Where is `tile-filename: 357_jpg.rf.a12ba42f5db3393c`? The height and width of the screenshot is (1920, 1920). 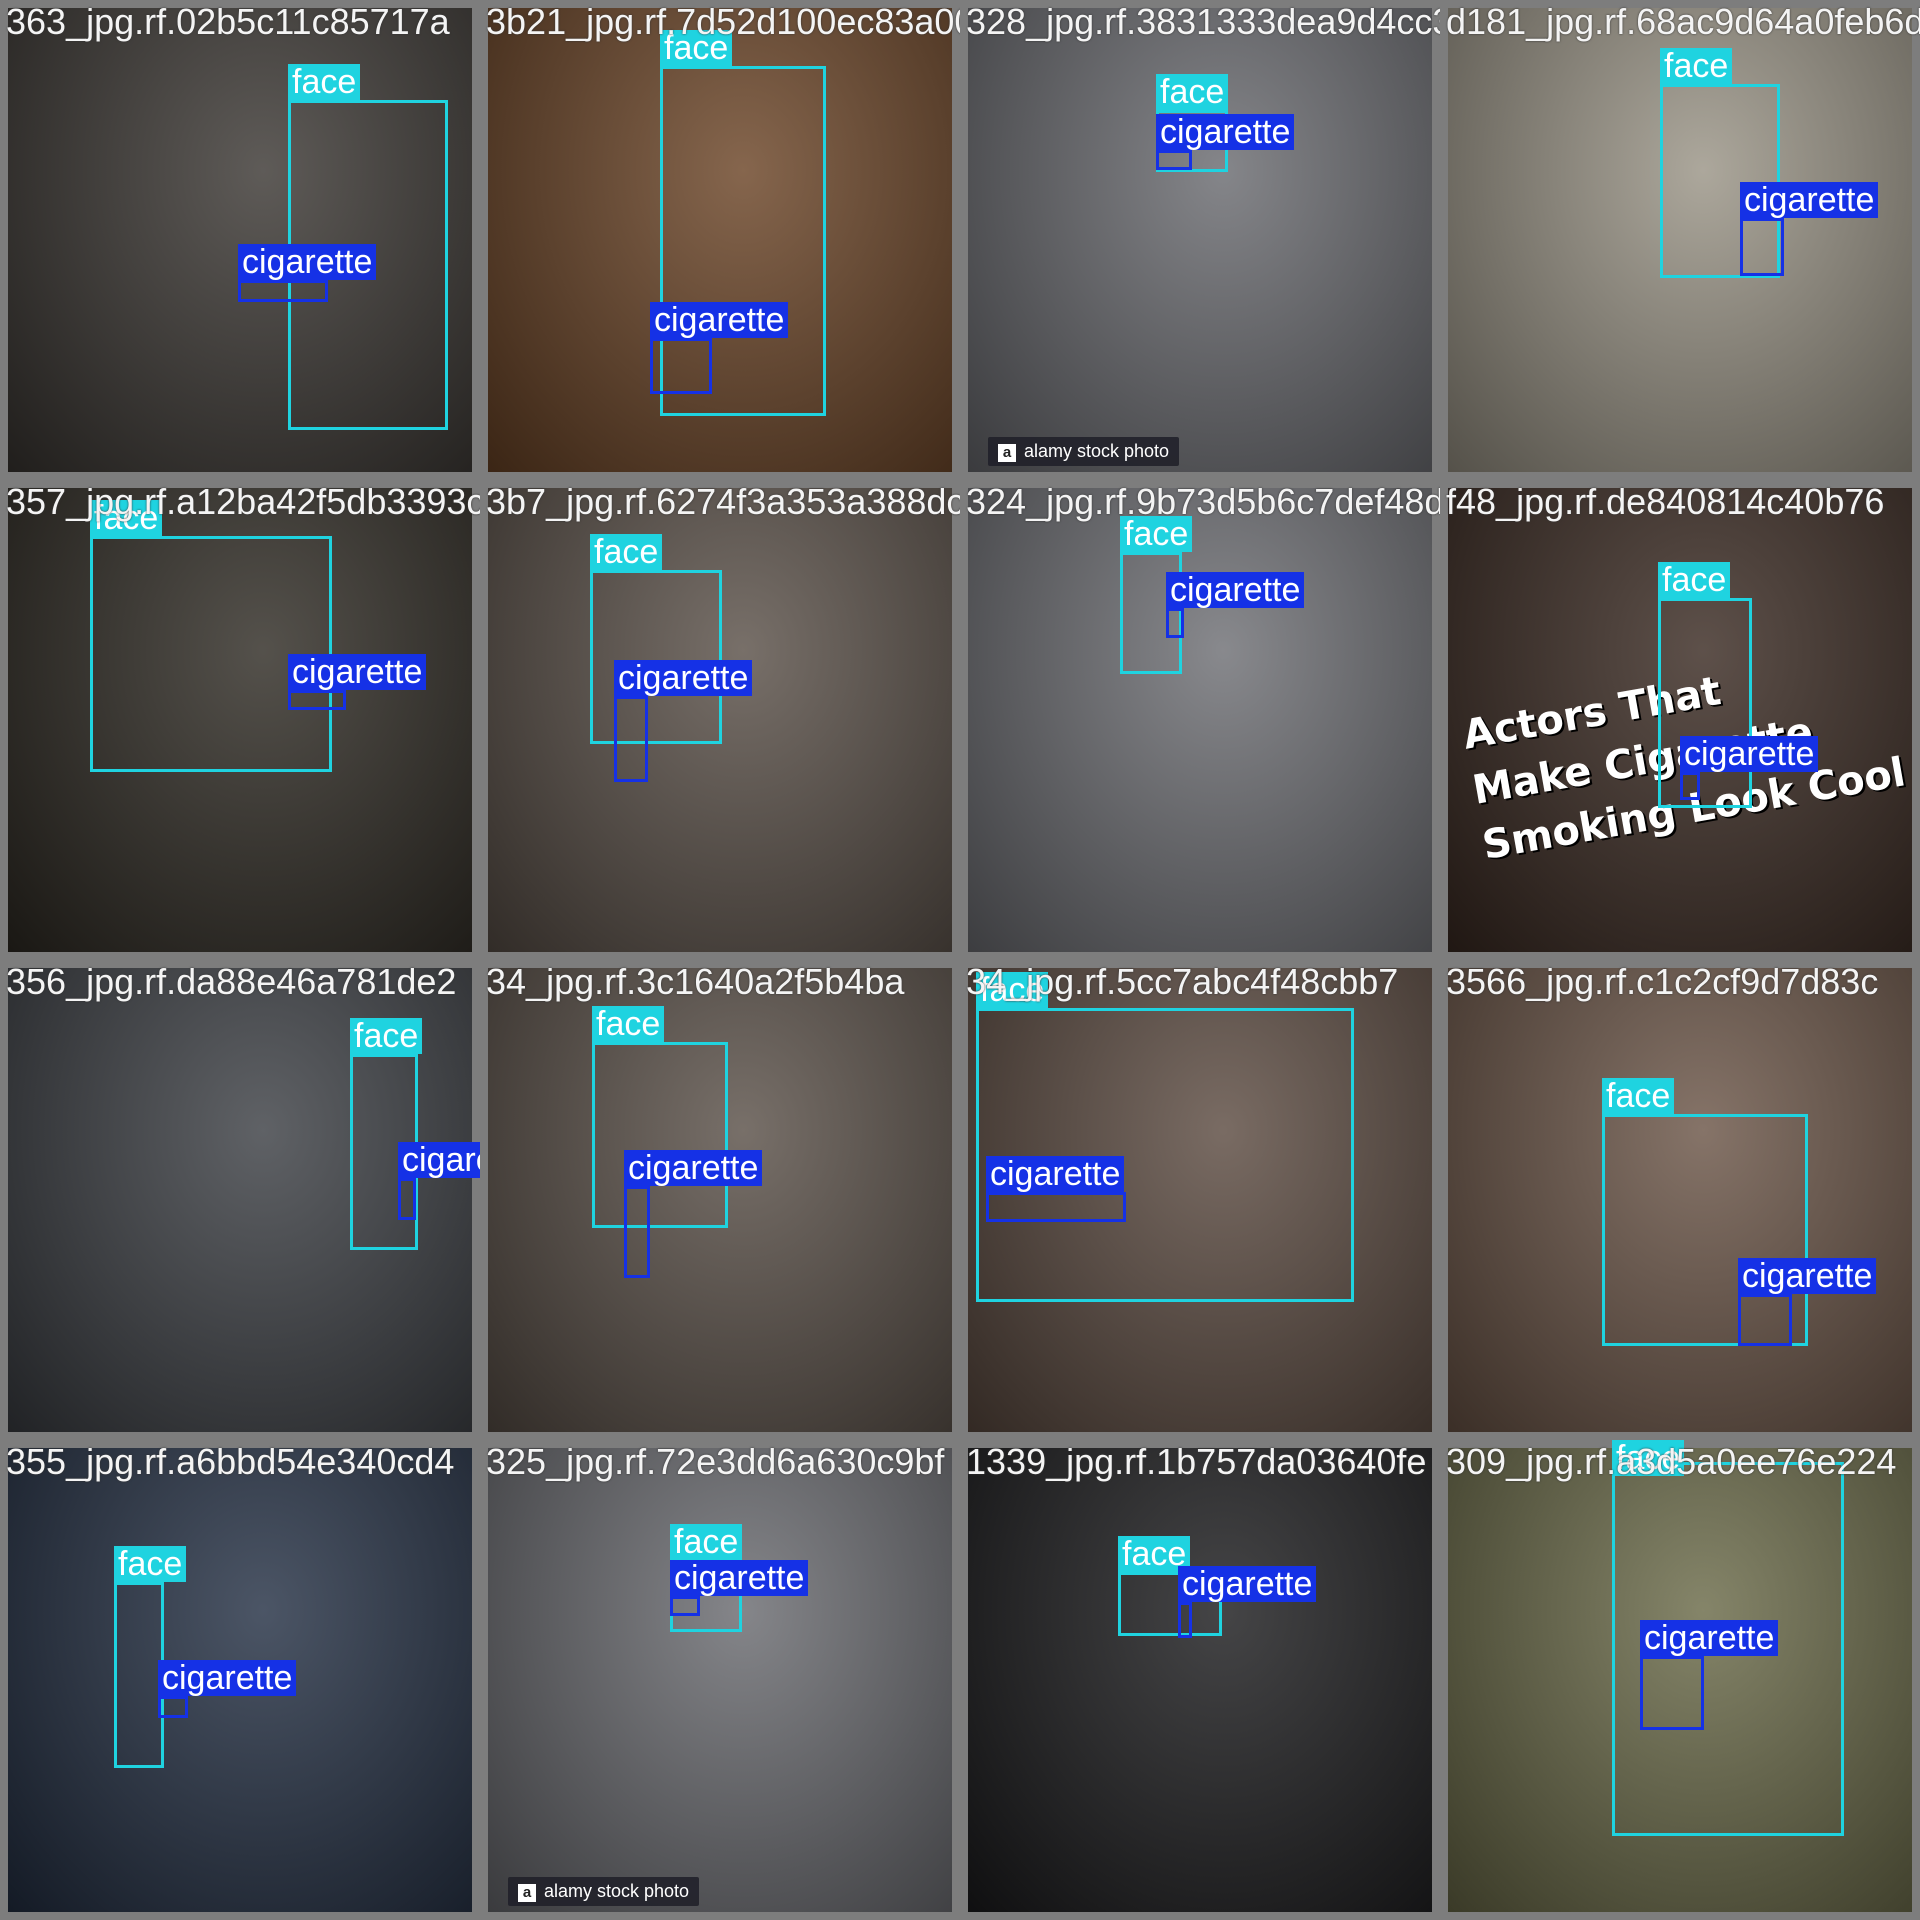 tile-filename: 357_jpg.rf.a12ba42f5db3393c is located at coordinates (243, 501).